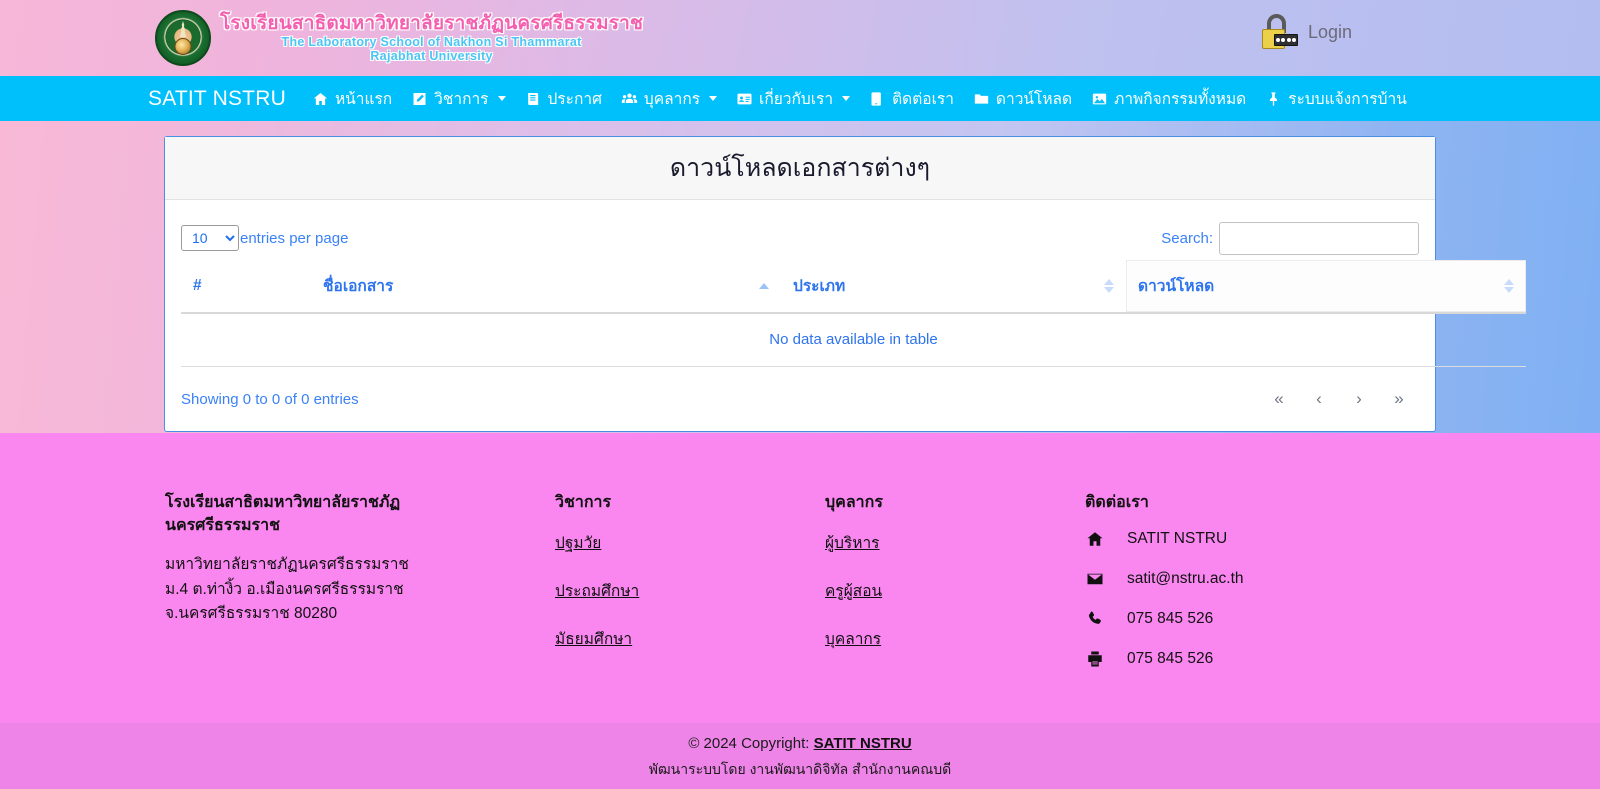 Image resolution: width=1600 pixels, height=789 pixels. I want to click on footer-contact-heading: ติดต่อเรา, so click(1117, 502).